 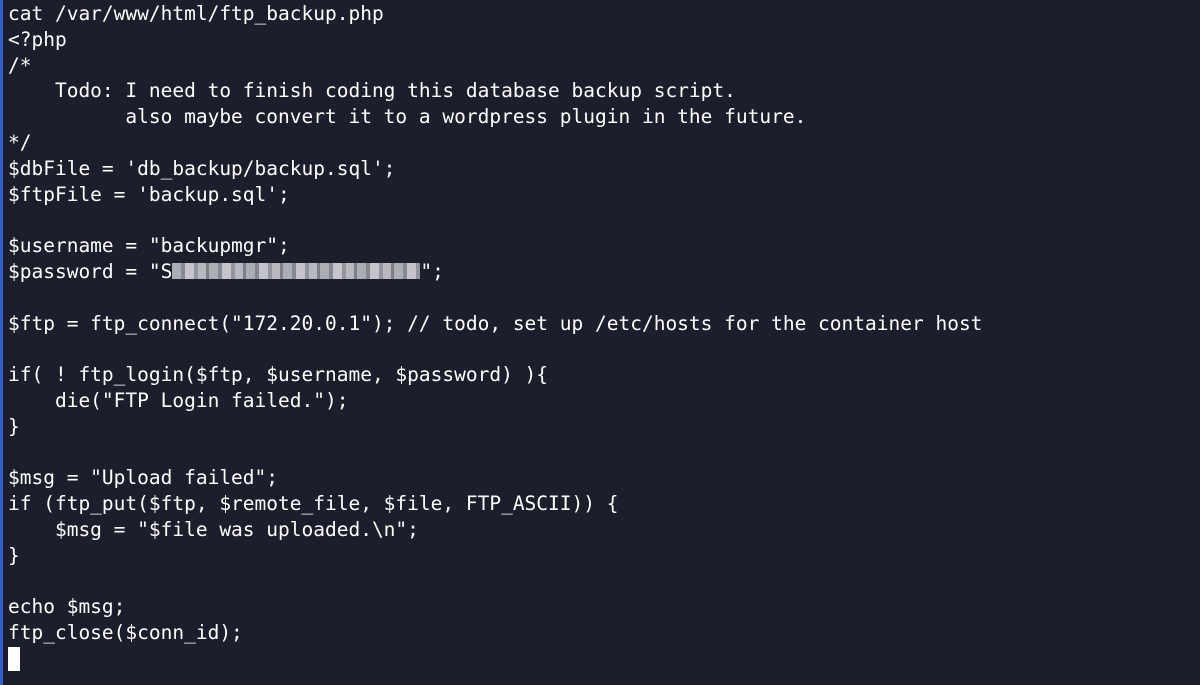 What do you see at coordinates (20, 142) in the screenshot?
I see `terminal-line: */` at bounding box center [20, 142].